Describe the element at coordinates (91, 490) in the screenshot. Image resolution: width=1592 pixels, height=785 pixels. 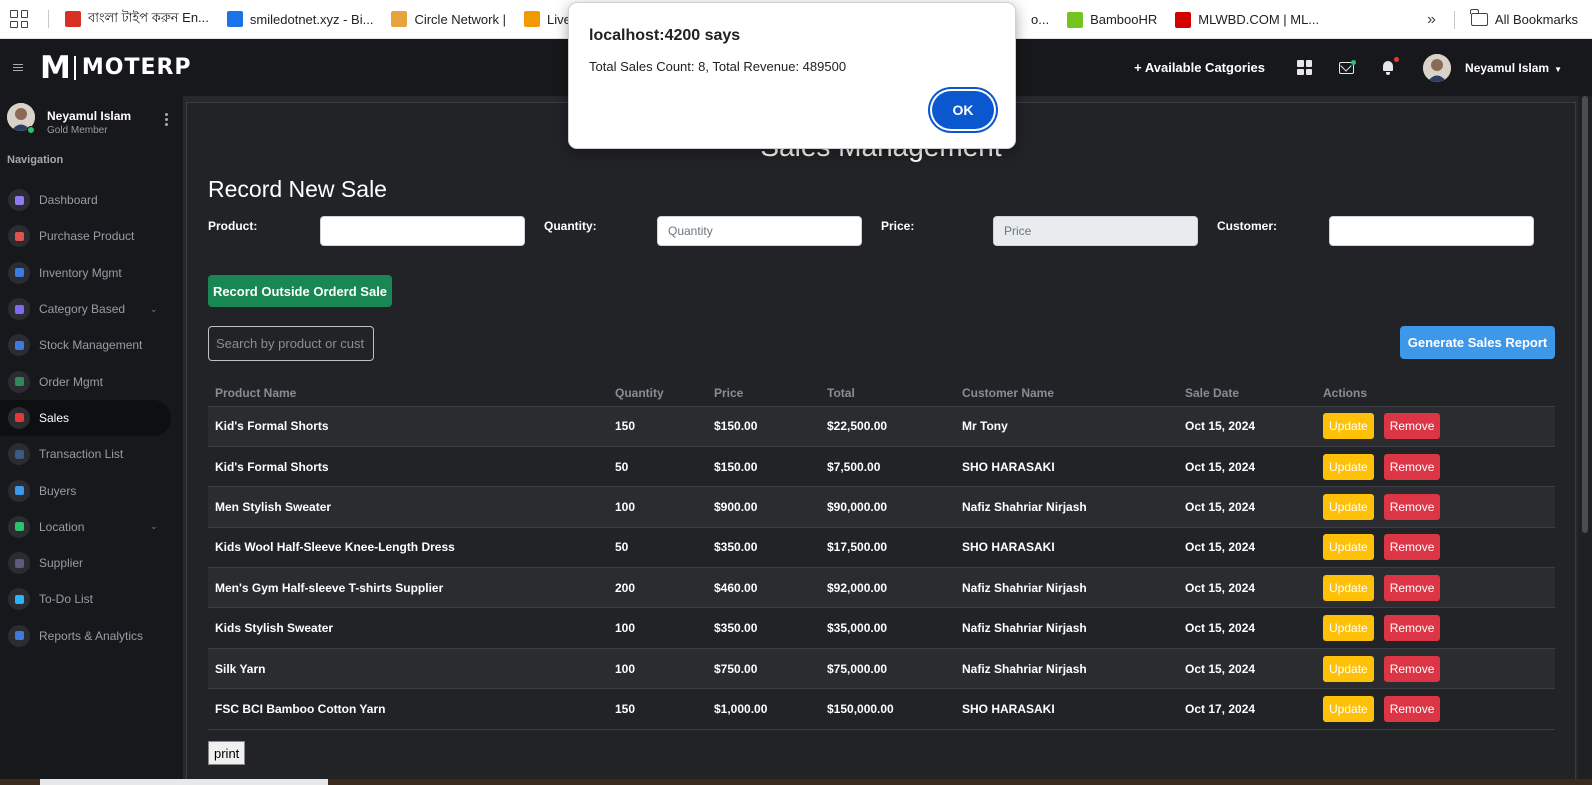
I see `sidebar-item-buyers: Buyers` at that location.